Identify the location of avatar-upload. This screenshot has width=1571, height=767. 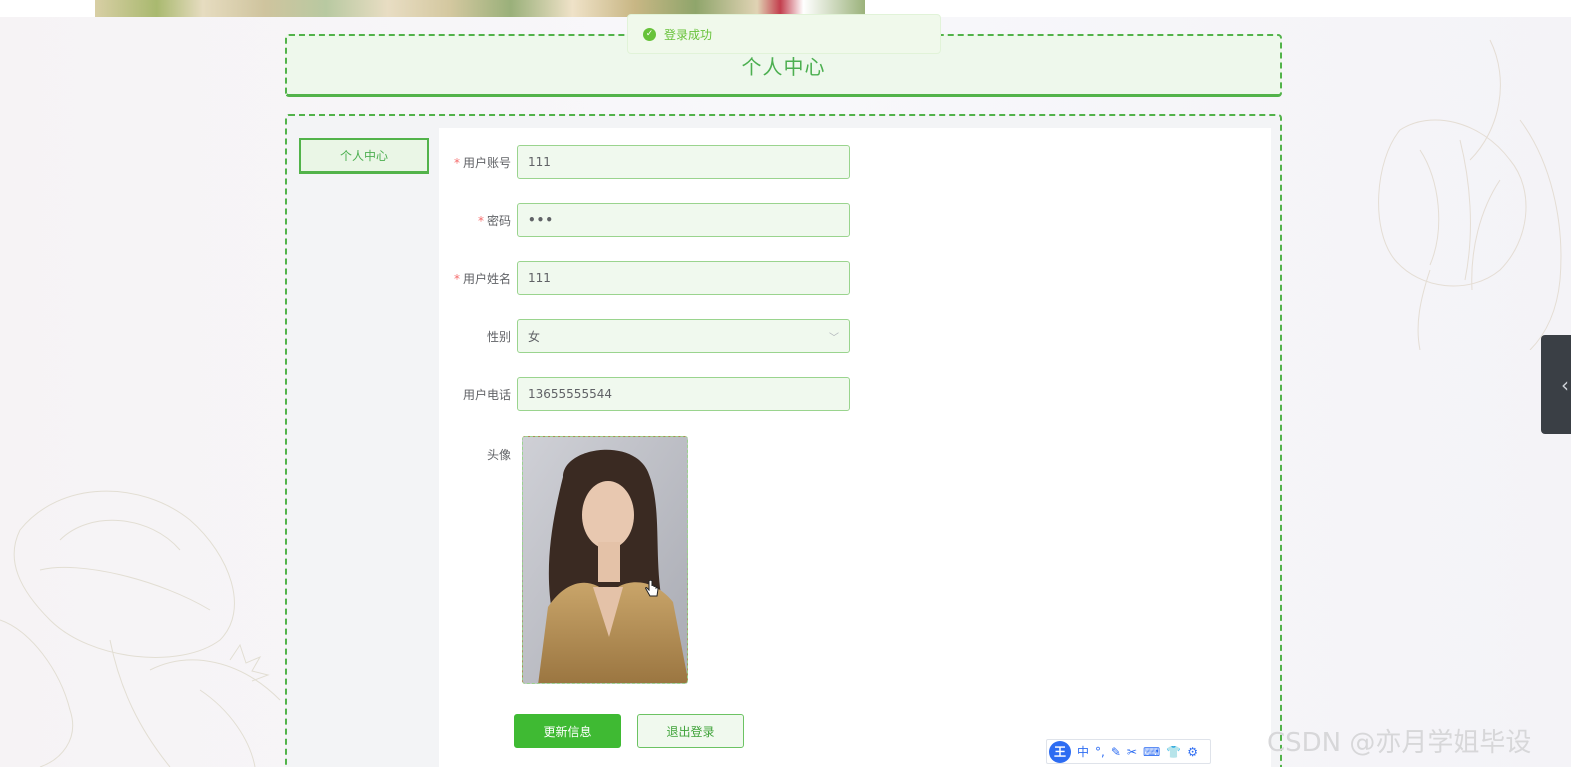
(605, 560).